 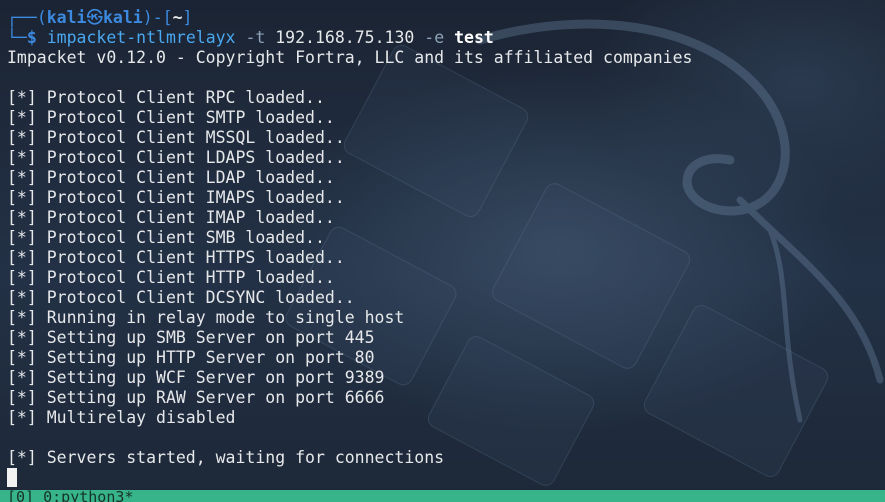 I want to click on prompt-open-paren: (, so click(x=41, y=17).